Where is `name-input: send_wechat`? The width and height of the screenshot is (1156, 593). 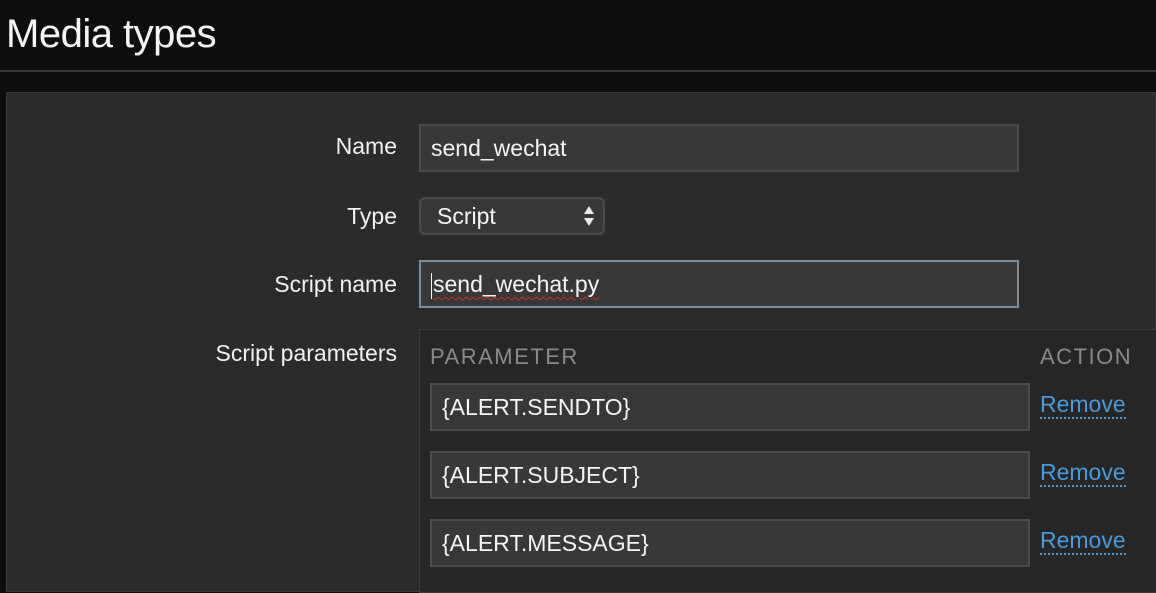 name-input: send_wechat is located at coordinates (719, 148).